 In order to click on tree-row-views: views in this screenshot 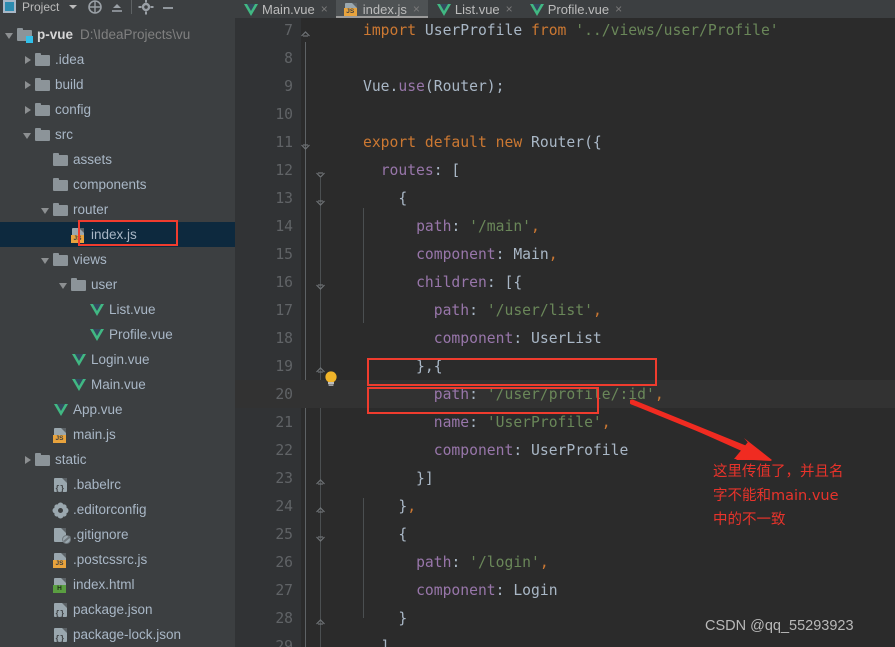, I will do `click(117, 259)`.